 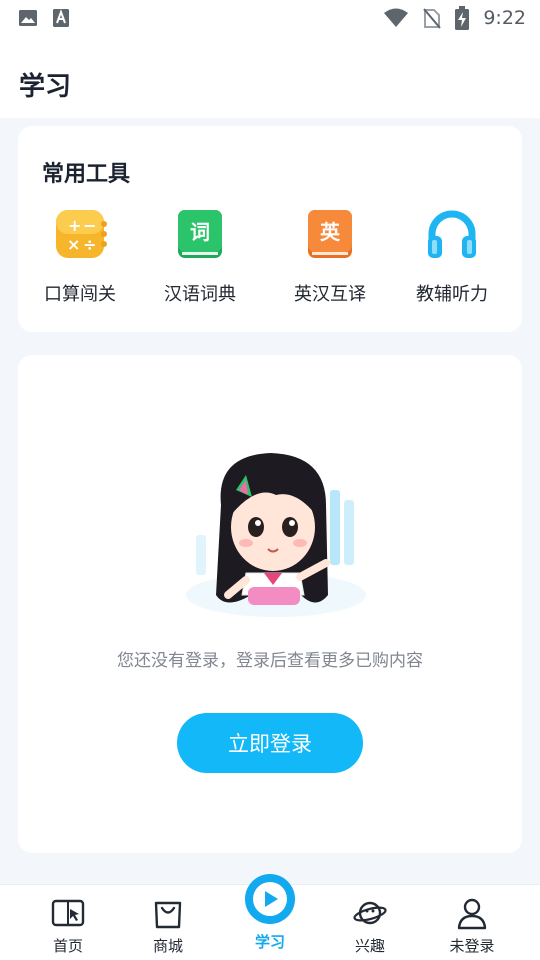 I want to click on tool-label: 汉语词典, so click(x=200, y=294).